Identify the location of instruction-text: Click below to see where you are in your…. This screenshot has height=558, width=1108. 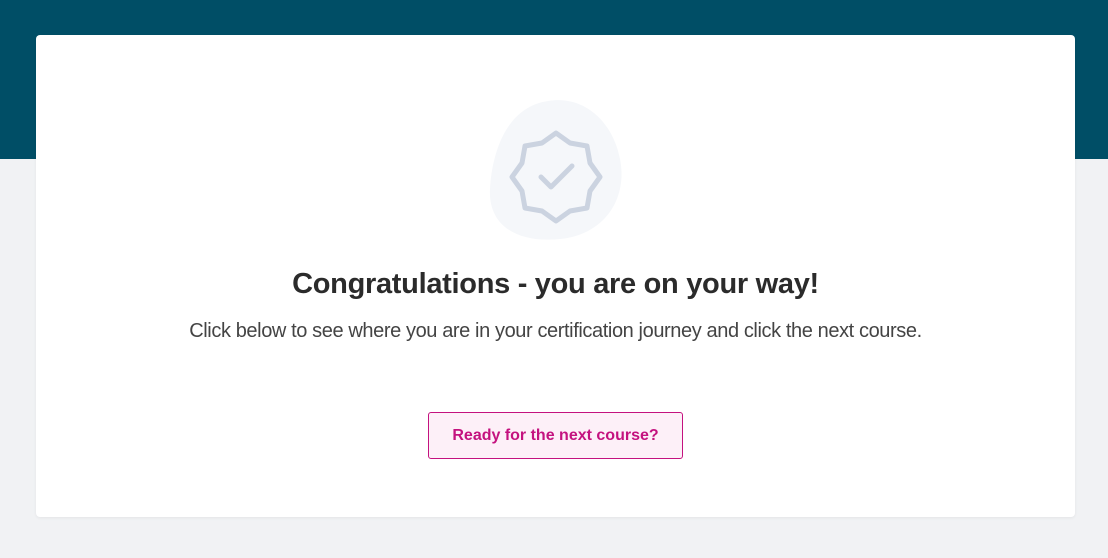
(555, 331).